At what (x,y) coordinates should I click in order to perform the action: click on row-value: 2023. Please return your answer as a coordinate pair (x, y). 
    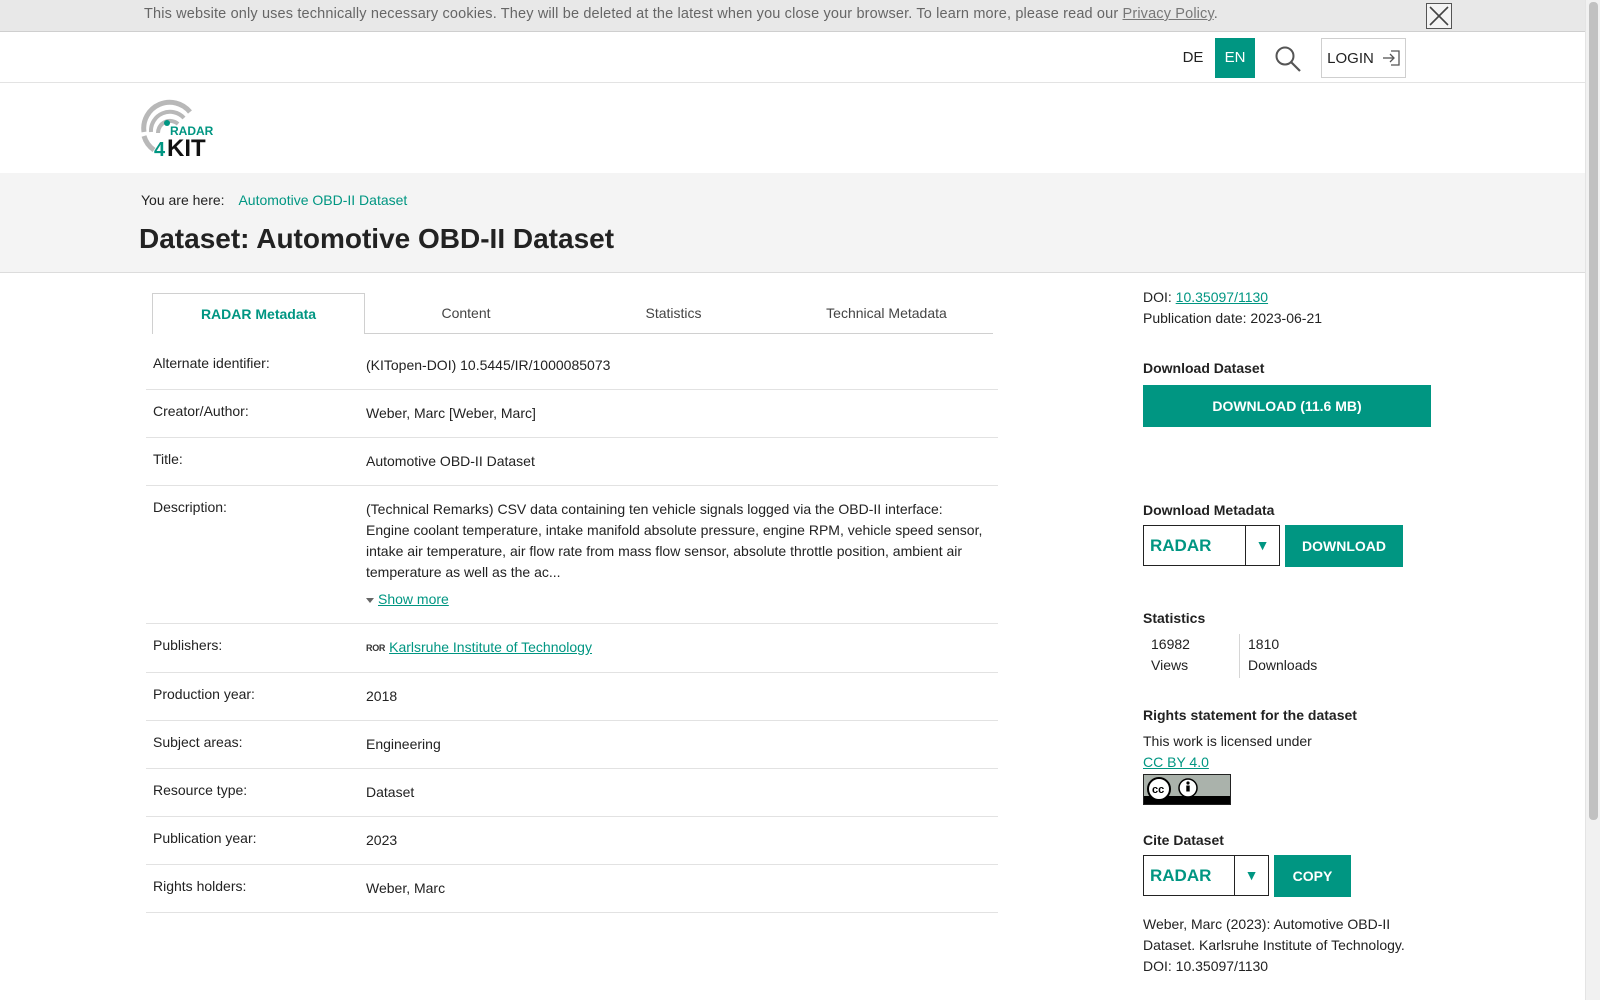
    Looking at the image, I should click on (382, 840).